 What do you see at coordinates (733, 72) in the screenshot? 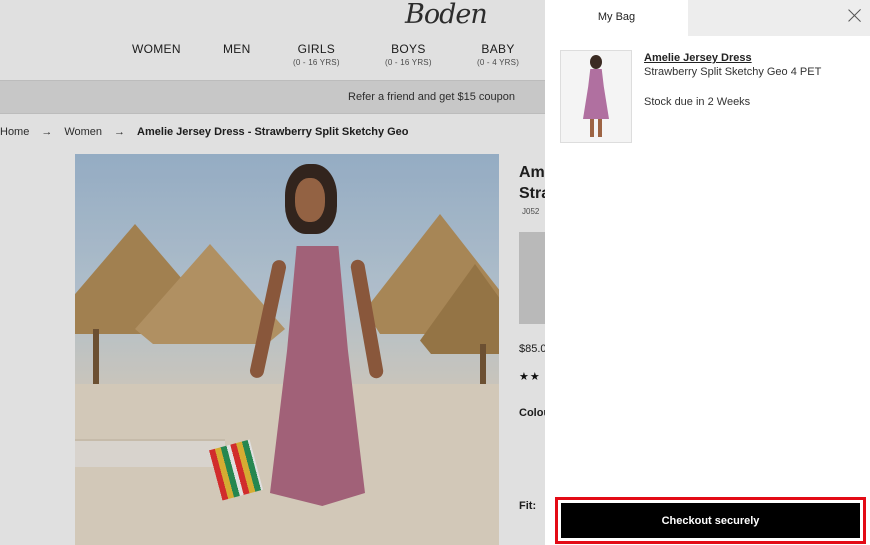
I see `bag-item-variant: Strawberry Split Sketchy Geo 4 PET` at bounding box center [733, 72].